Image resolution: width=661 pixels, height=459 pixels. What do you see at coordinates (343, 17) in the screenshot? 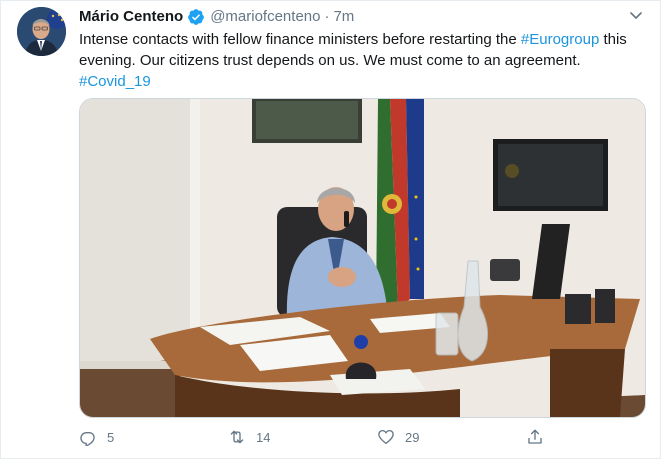
I see `timestamp: 7m` at bounding box center [343, 17].